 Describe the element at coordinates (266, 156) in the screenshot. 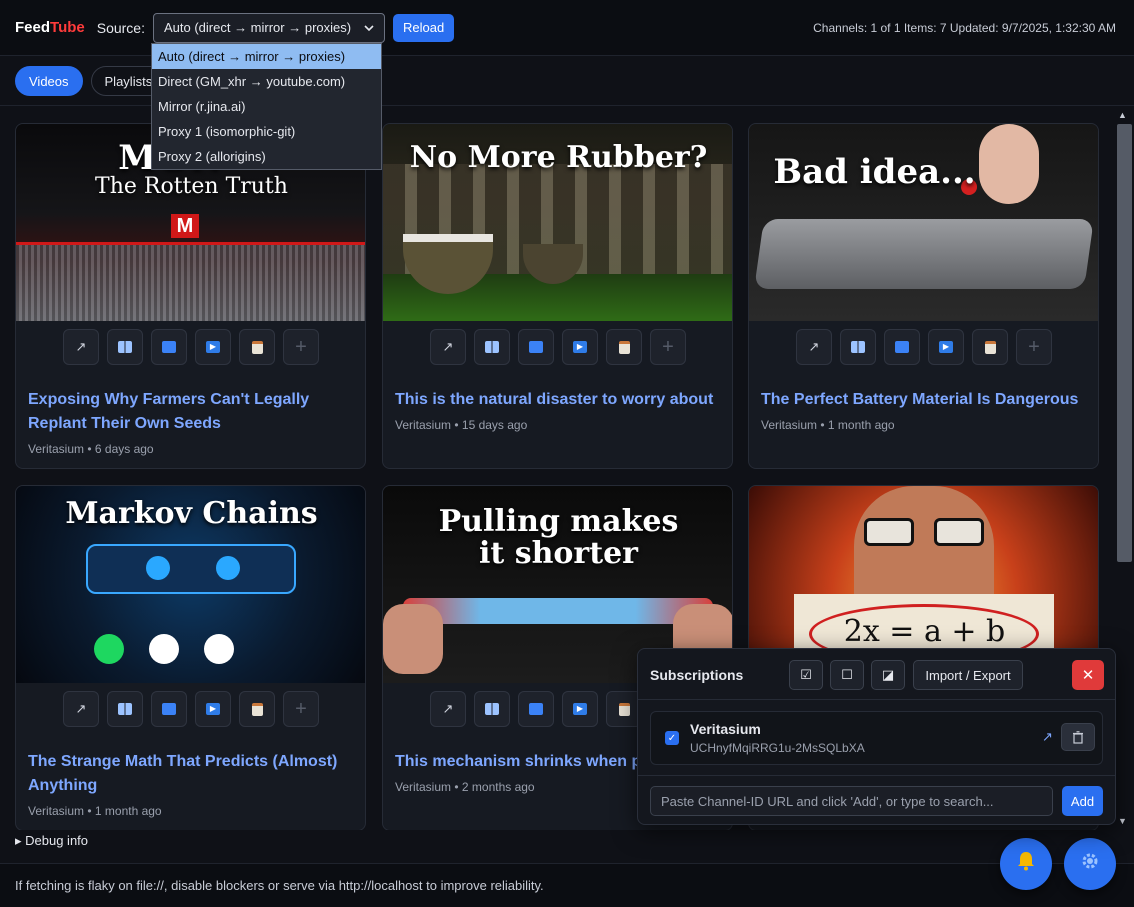

I see `source-option-proxy2: Proxy 2 (allorigins)` at that location.